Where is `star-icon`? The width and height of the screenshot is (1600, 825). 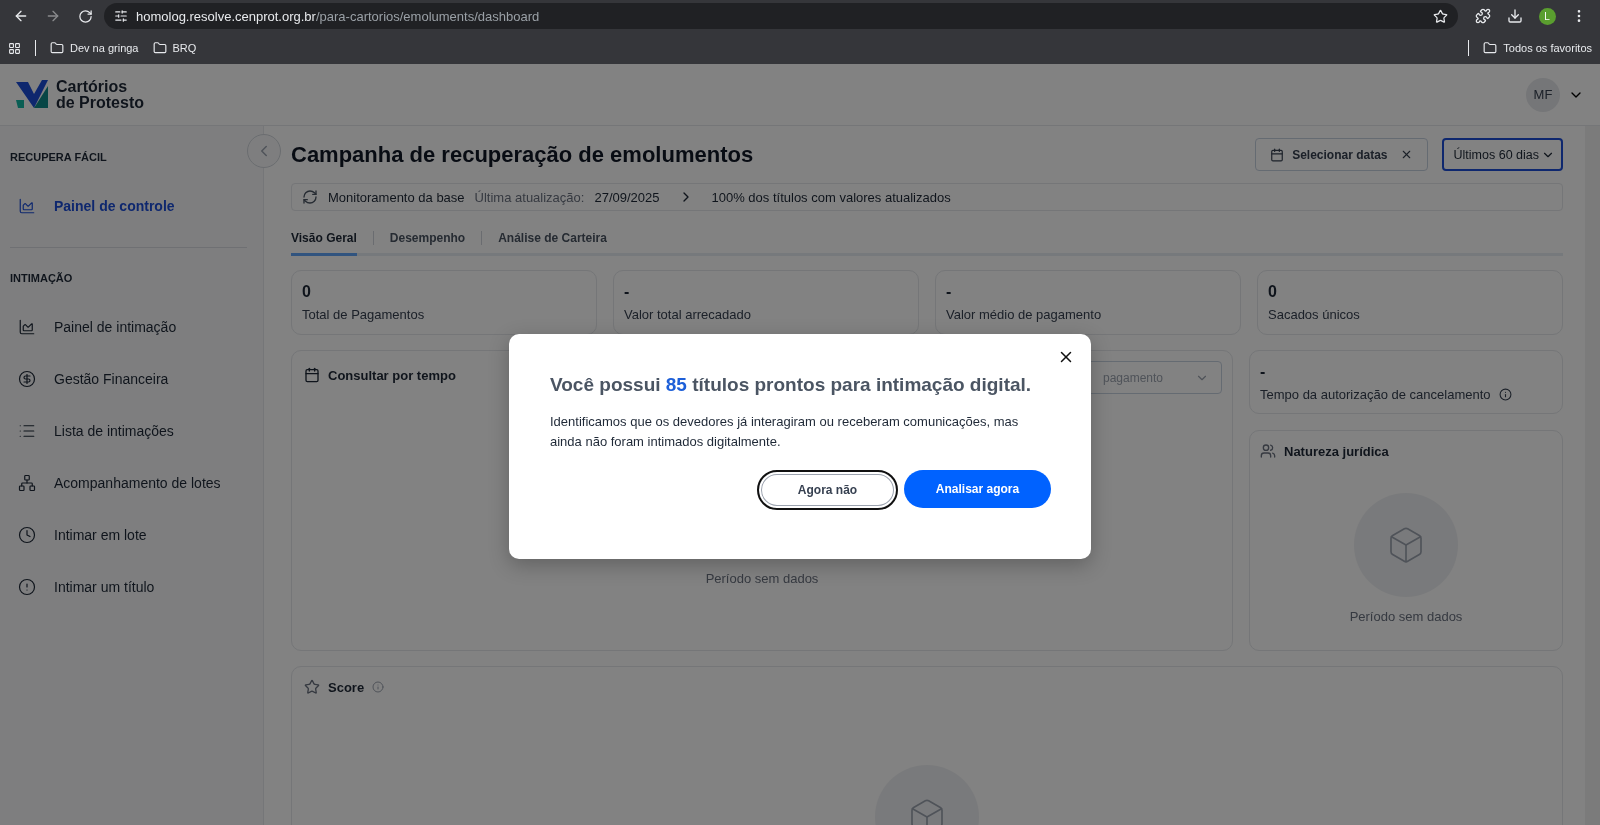 star-icon is located at coordinates (312, 687).